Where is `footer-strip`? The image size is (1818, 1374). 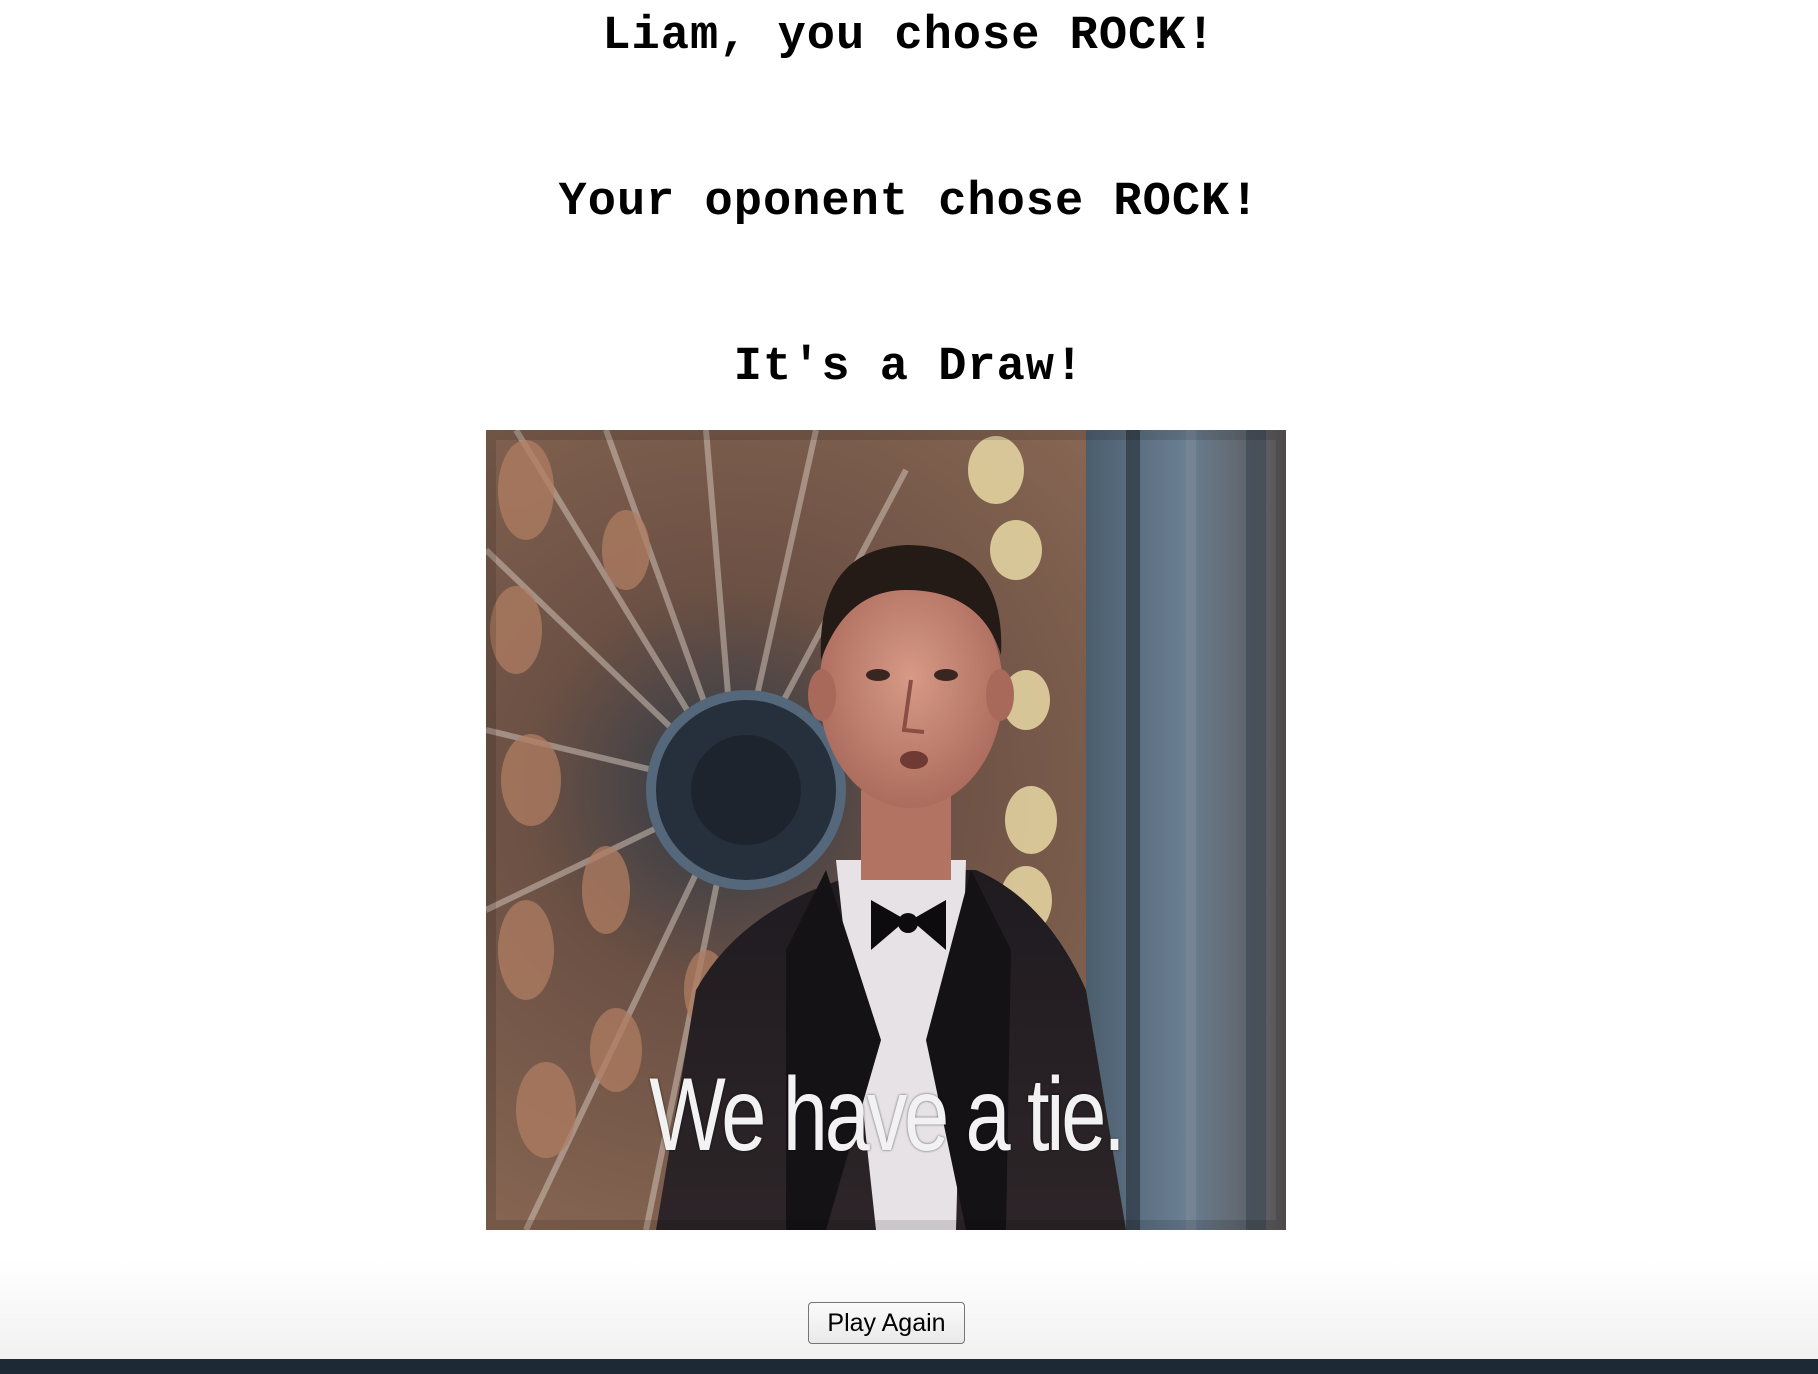 footer-strip is located at coordinates (909, 1366).